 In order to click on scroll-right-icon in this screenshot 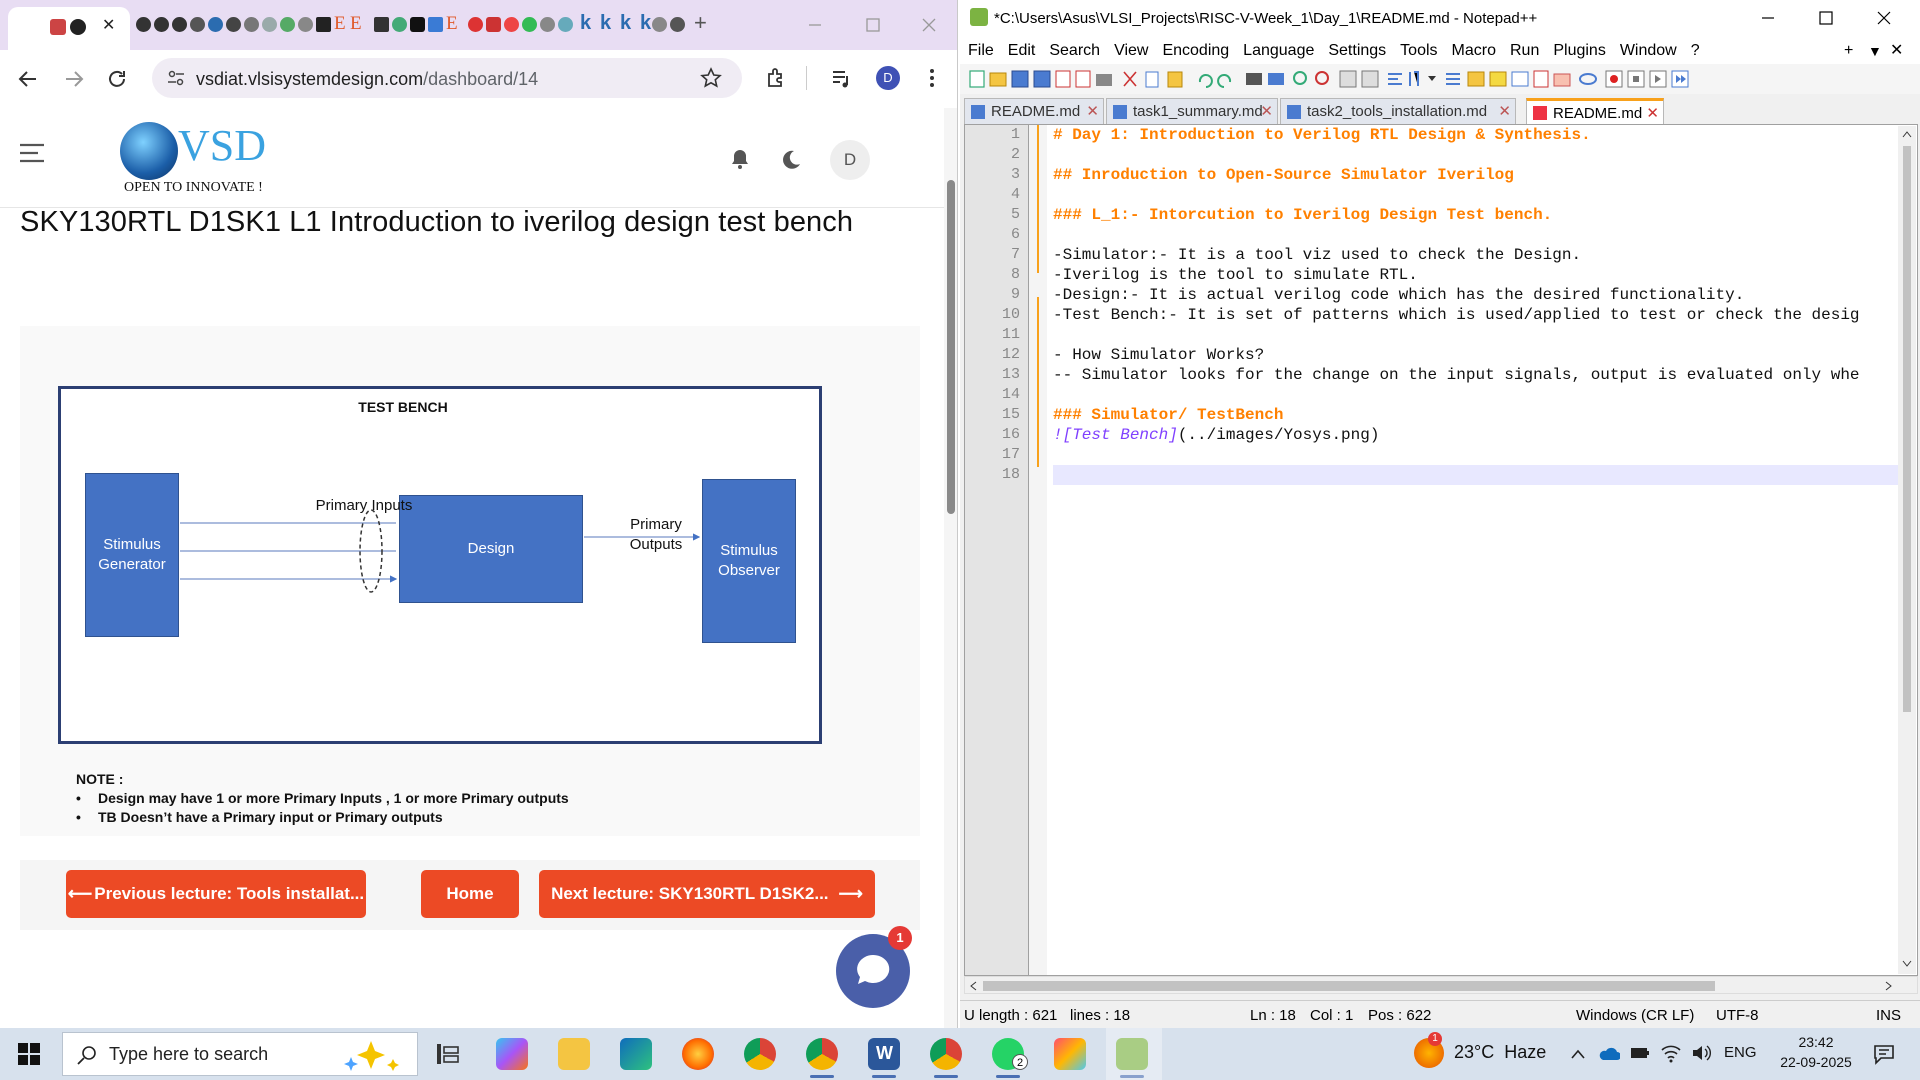, I will do `click(1889, 986)`.